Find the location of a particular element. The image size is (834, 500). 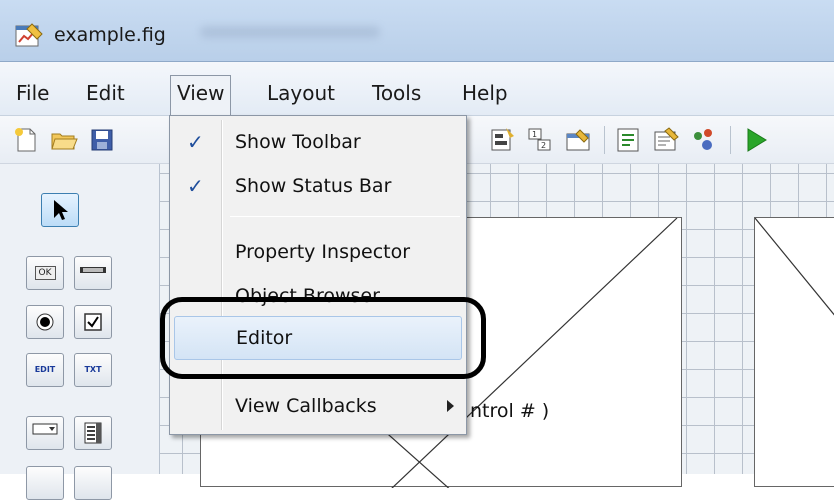

menu-item-label: View Callbacks is located at coordinates (306, 406).